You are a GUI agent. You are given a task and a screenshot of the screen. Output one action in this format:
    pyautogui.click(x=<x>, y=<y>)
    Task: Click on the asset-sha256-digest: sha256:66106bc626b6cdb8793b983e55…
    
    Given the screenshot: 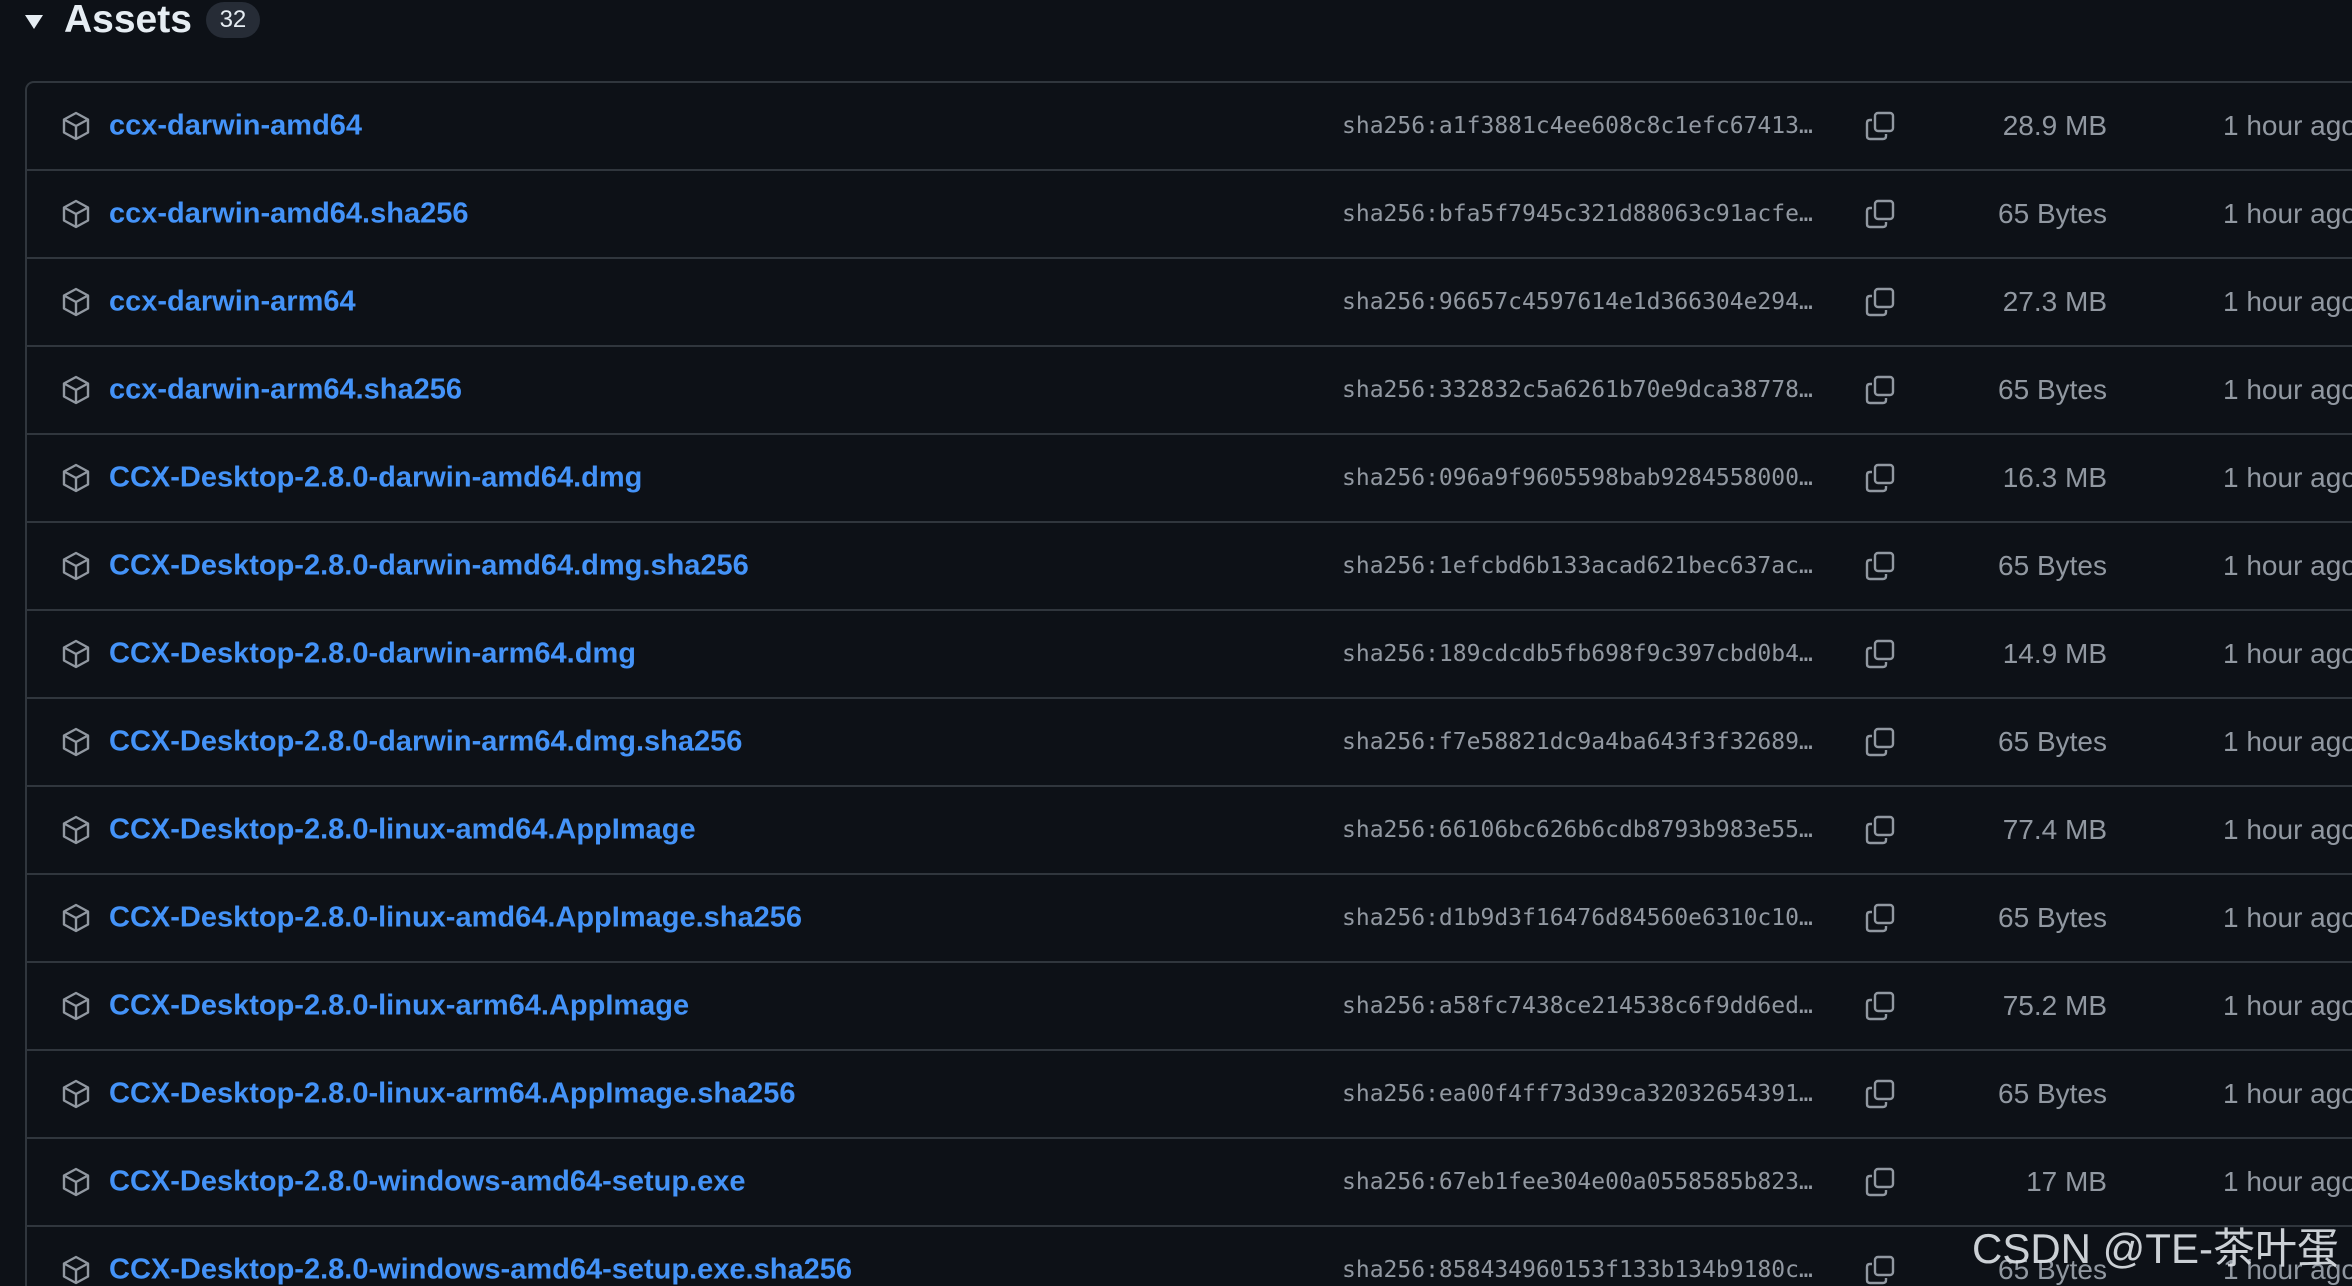 What is the action you would take?
    pyautogui.click(x=1577, y=830)
    